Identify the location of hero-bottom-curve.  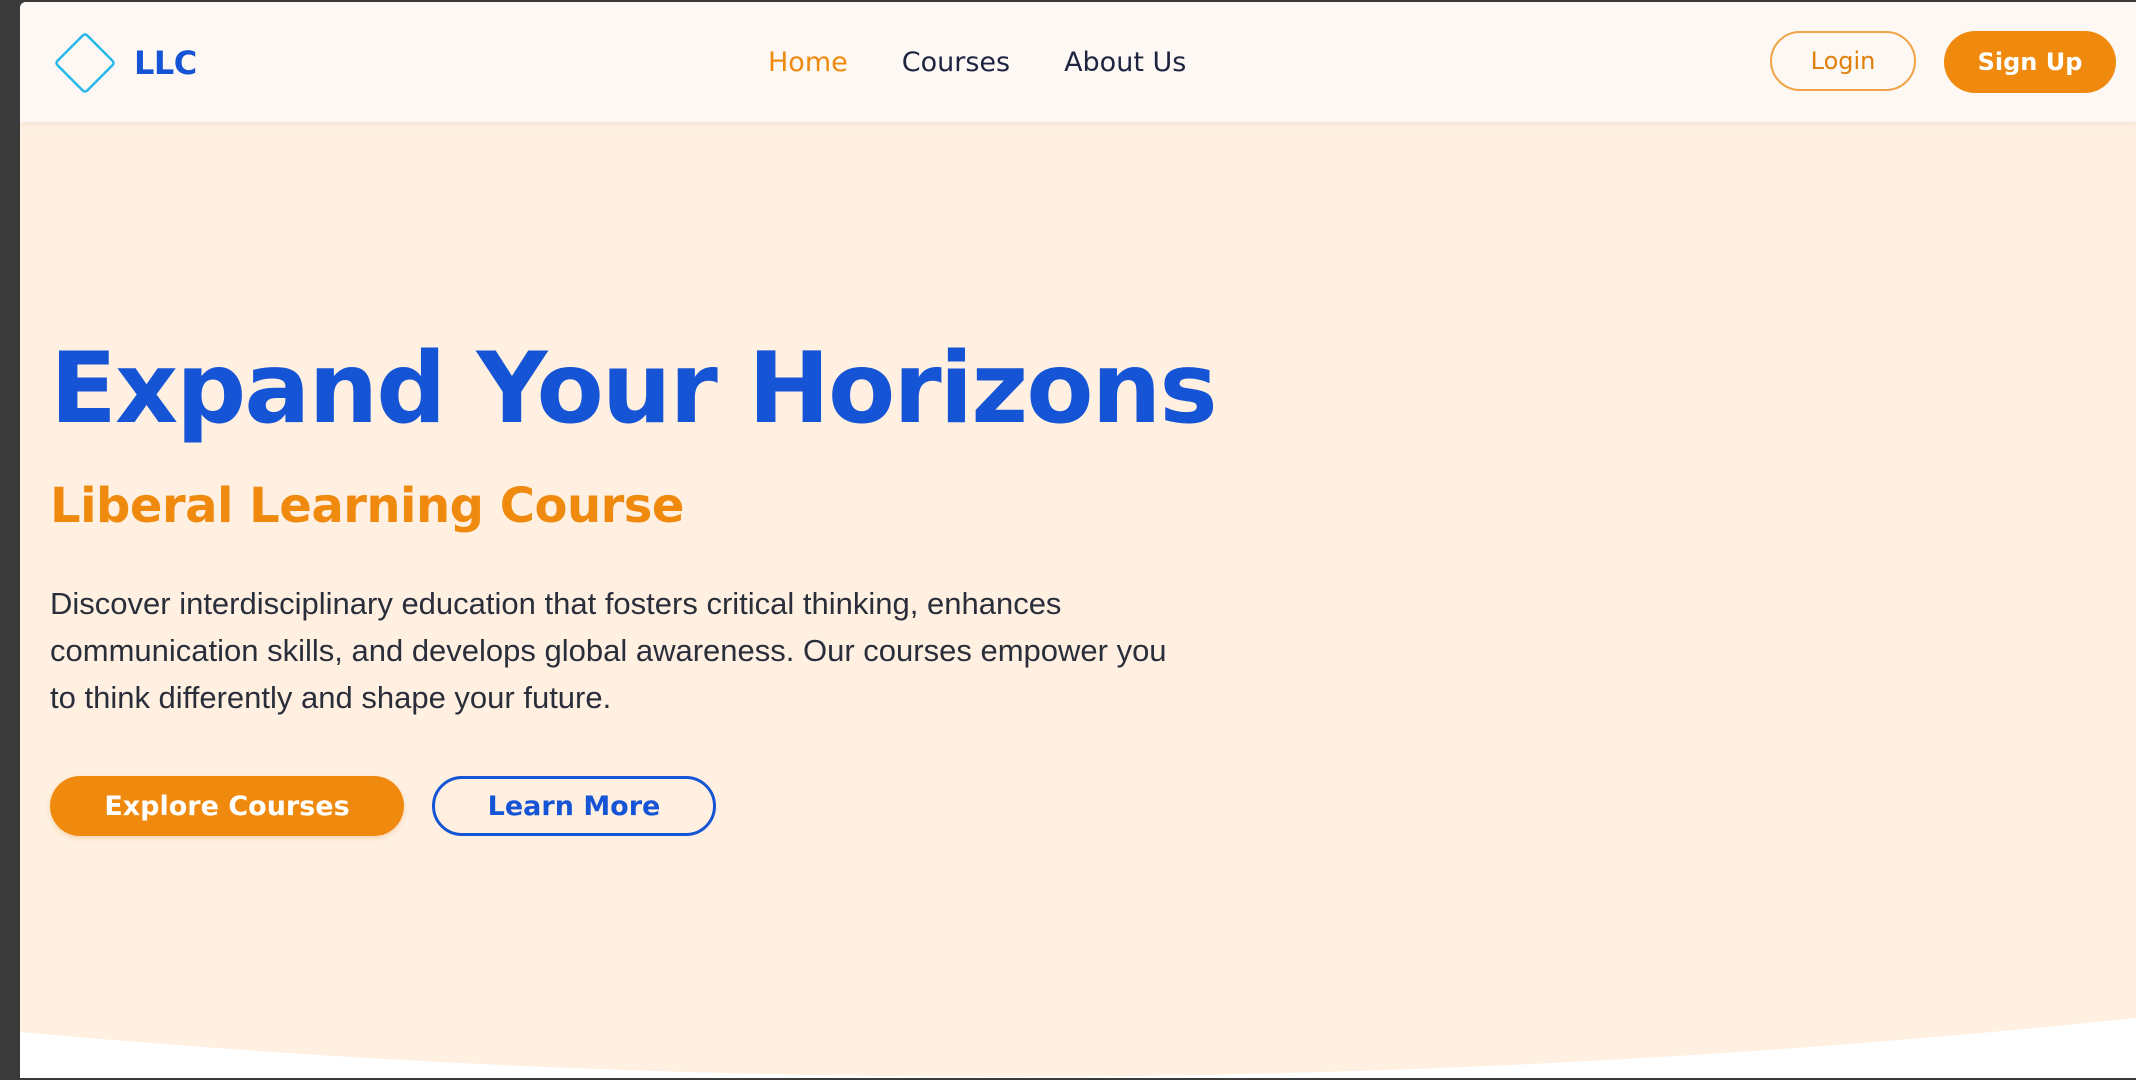
(1078, 1048).